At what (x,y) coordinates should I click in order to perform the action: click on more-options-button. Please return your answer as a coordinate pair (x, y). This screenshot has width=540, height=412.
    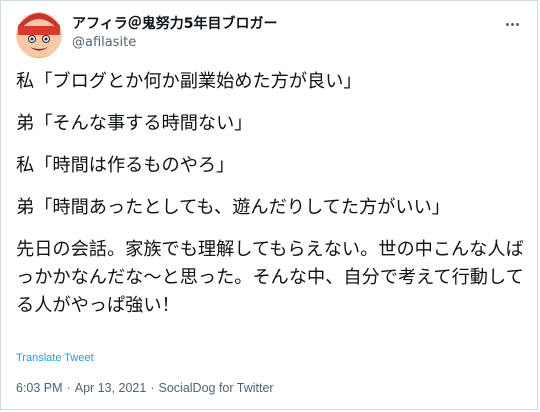
    Looking at the image, I should click on (513, 24).